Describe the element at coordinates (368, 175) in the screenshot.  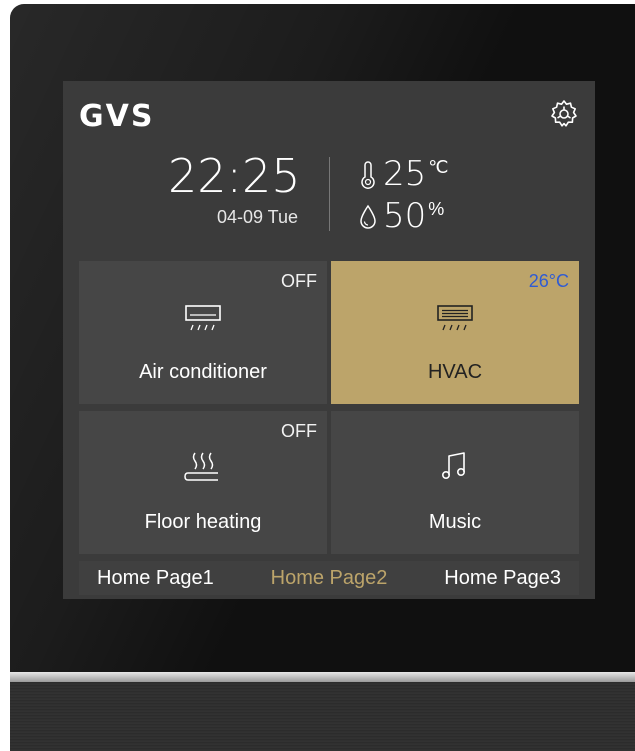
I see `thermometer-icon` at that location.